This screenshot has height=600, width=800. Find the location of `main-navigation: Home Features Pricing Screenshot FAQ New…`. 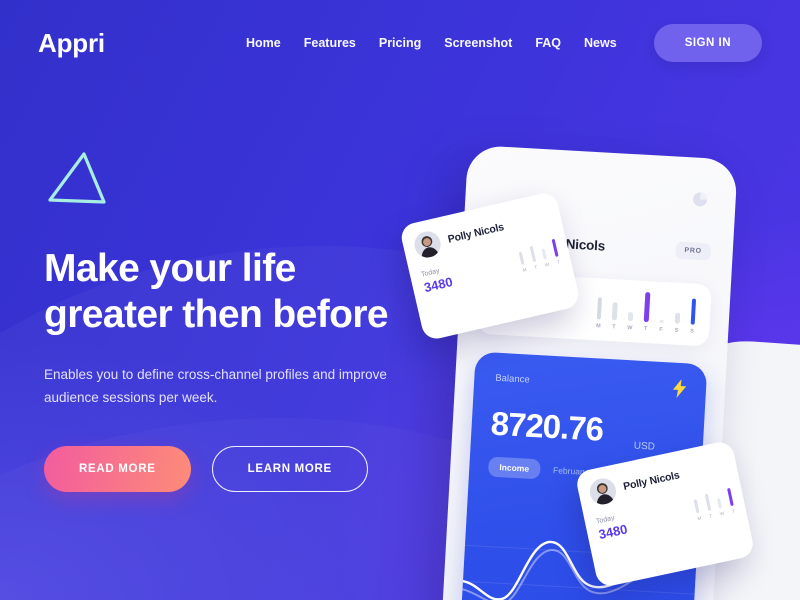

main-navigation: Home Features Pricing Screenshot FAQ New… is located at coordinates (504, 43).